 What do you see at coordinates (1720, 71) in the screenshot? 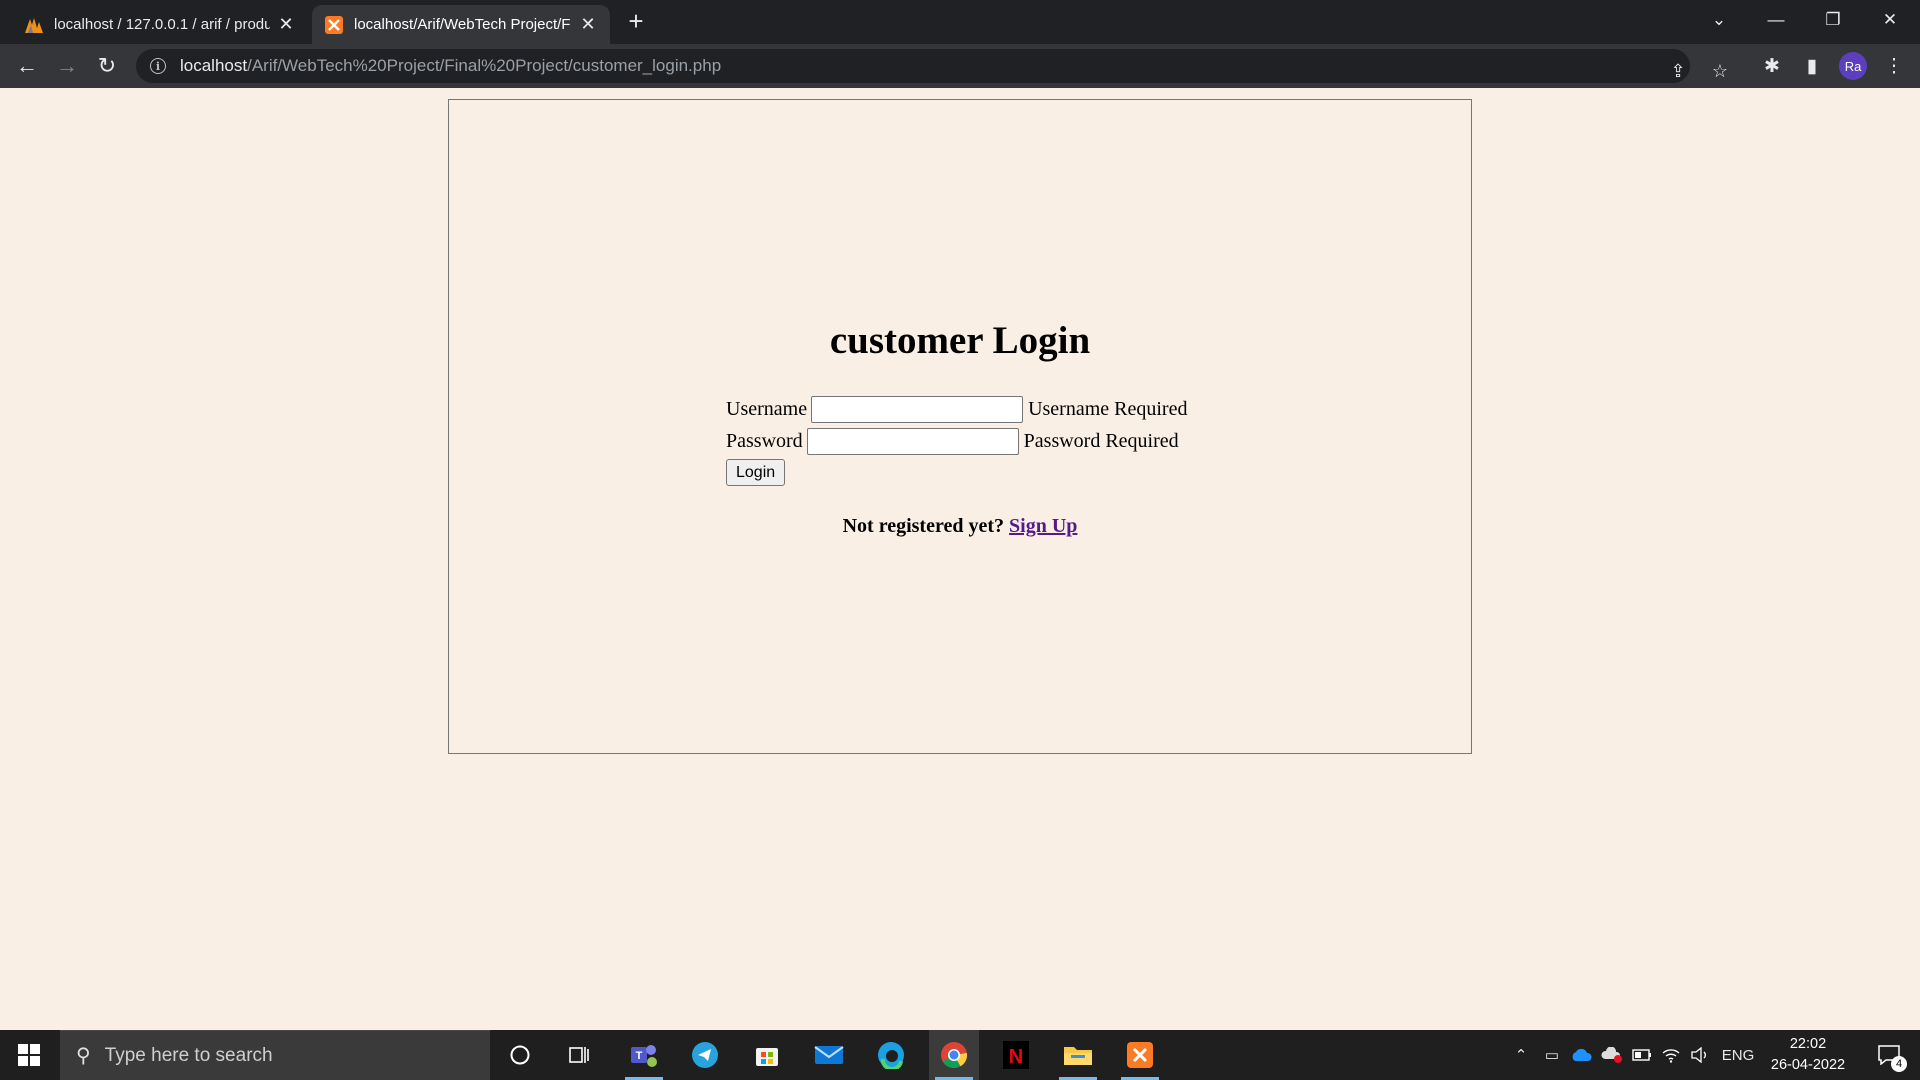
I see `bookmark-star-icon: ☆` at bounding box center [1720, 71].